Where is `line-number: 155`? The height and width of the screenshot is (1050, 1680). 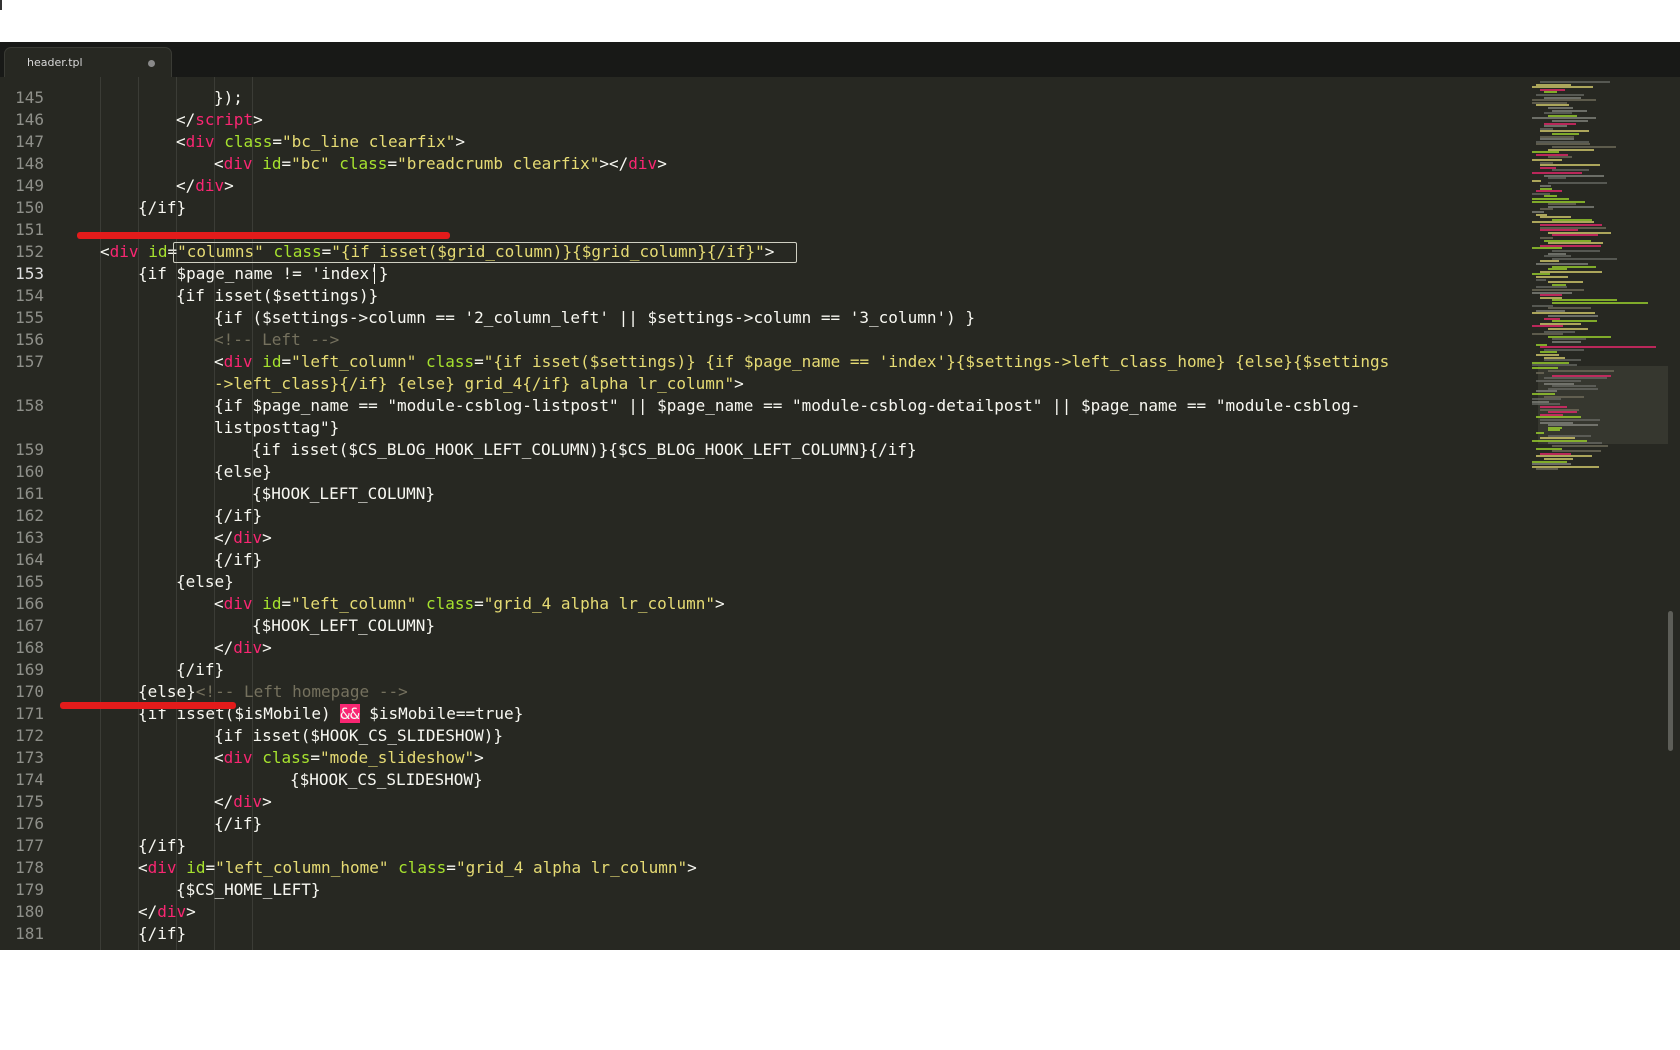
line-number: 155 is located at coordinates (29, 317).